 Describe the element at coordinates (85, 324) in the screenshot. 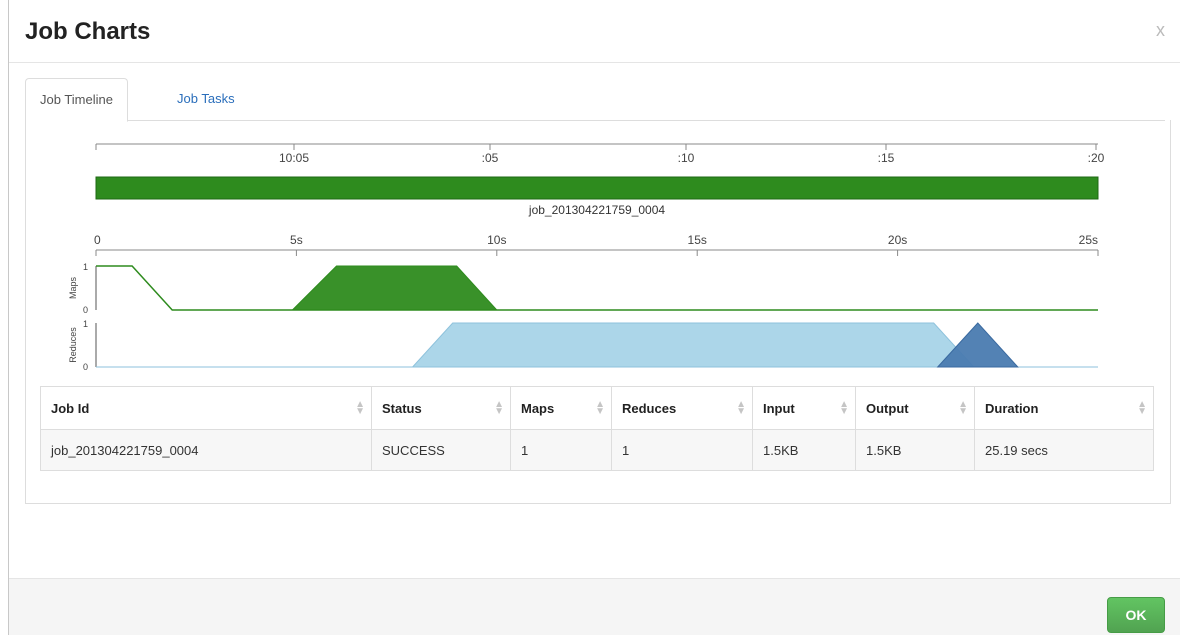

I see `reduces-y-tick-label: 1` at that location.